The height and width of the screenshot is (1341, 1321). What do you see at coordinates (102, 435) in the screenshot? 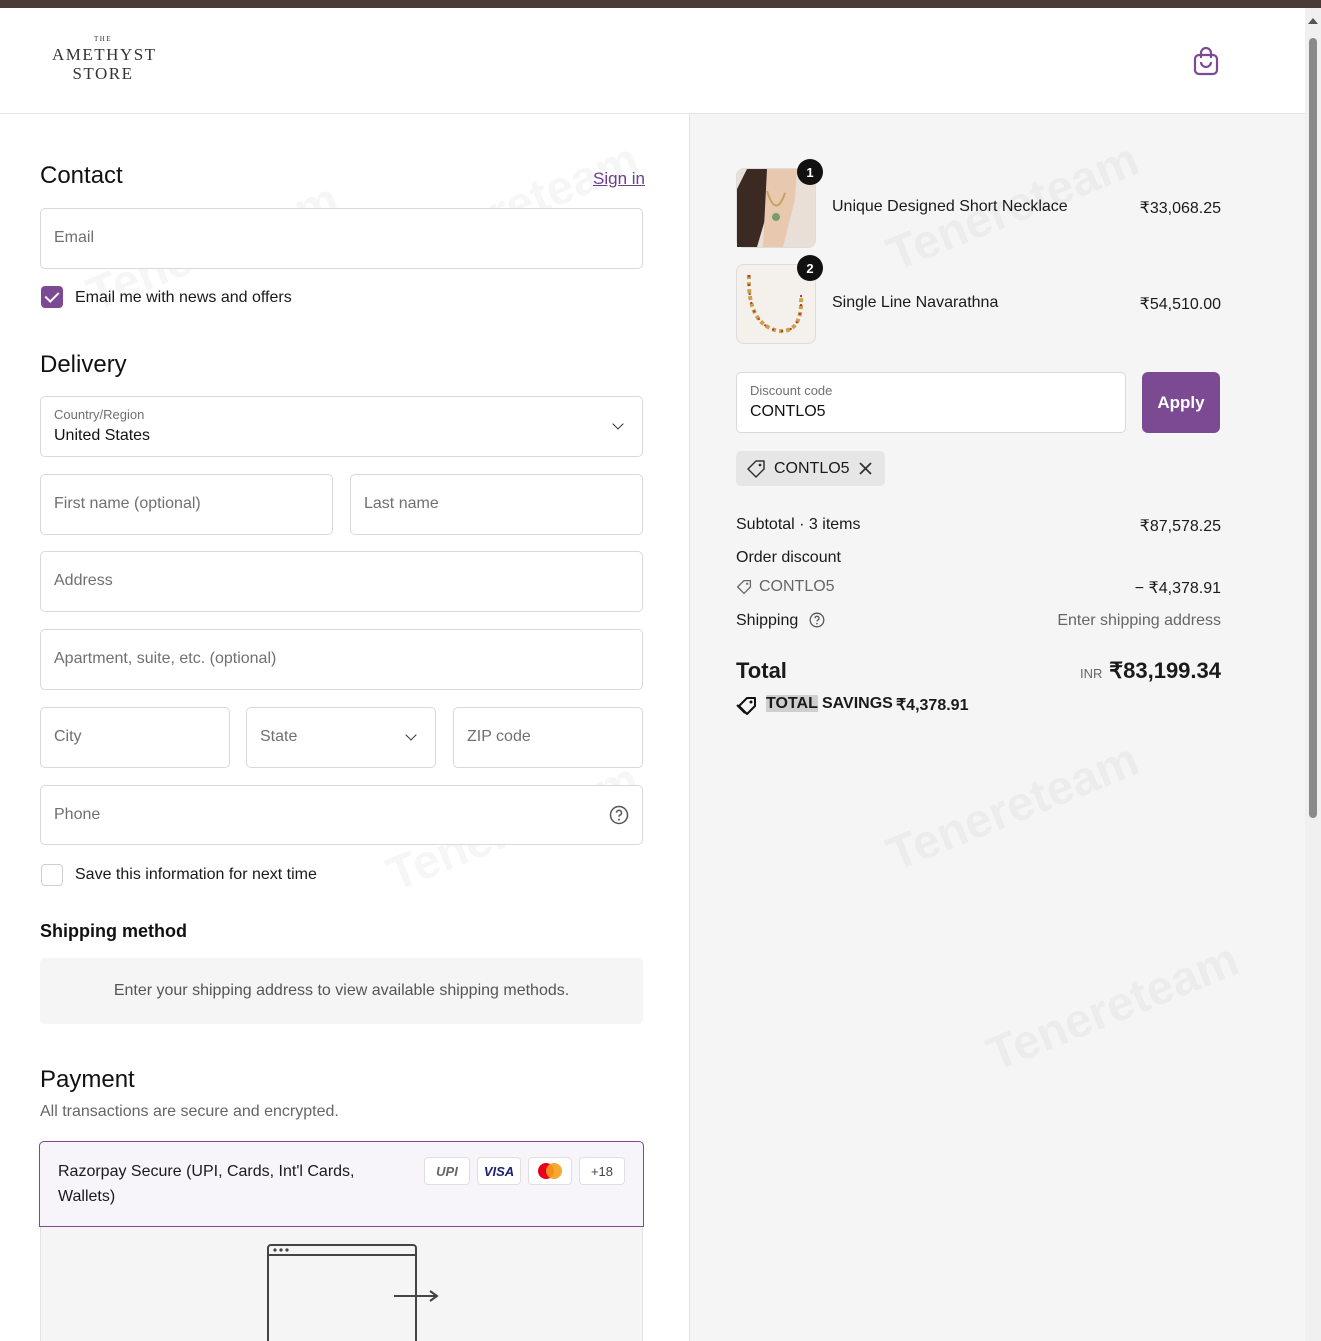
I see `country-value: United States` at bounding box center [102, 435].